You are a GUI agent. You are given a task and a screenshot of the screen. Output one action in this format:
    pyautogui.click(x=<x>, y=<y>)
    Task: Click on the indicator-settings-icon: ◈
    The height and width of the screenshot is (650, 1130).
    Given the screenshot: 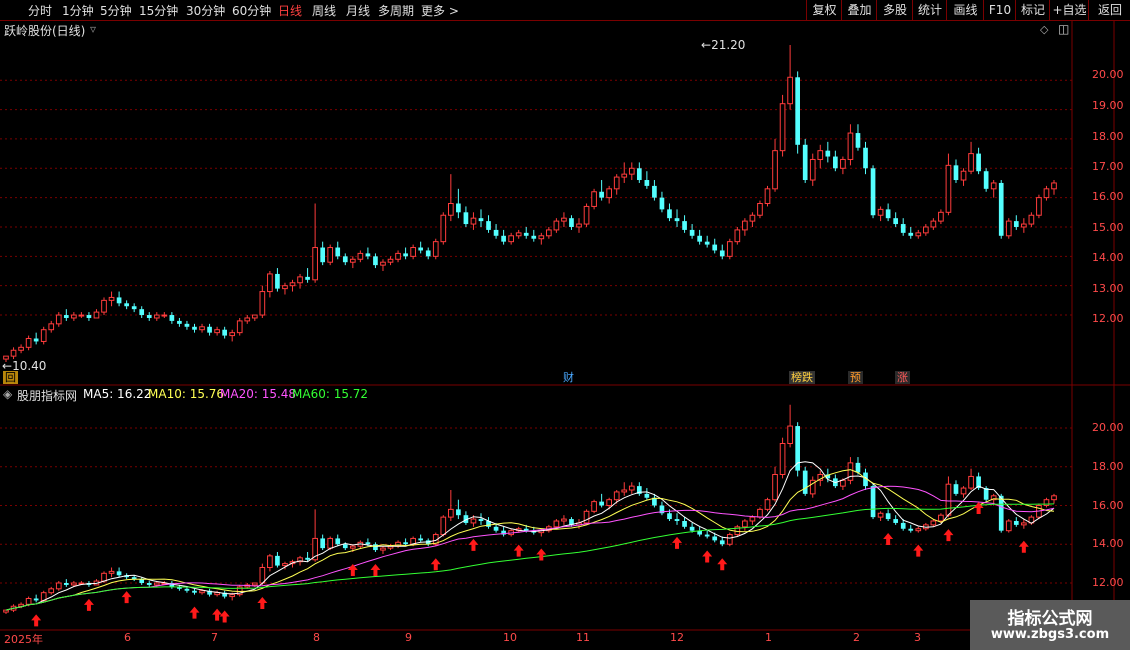 What is the action you would take?
    pyautogui.click(x=7, y=394)
    